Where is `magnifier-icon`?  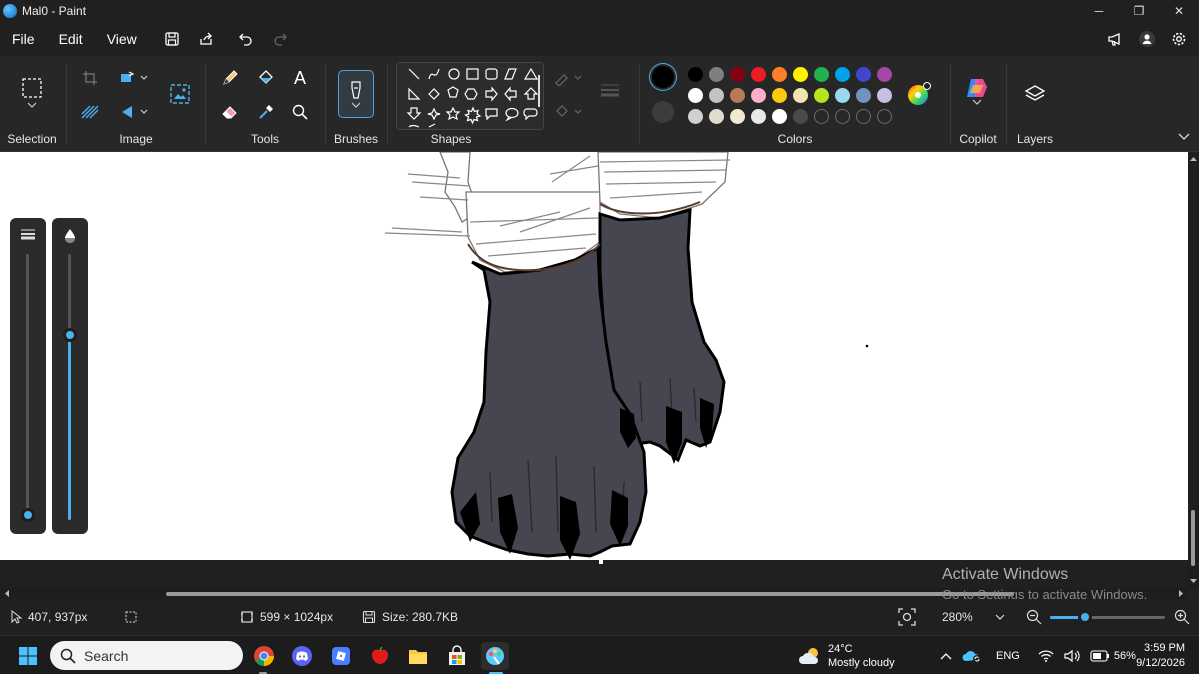 magnifier-icon is located at coordinates (300, 112).